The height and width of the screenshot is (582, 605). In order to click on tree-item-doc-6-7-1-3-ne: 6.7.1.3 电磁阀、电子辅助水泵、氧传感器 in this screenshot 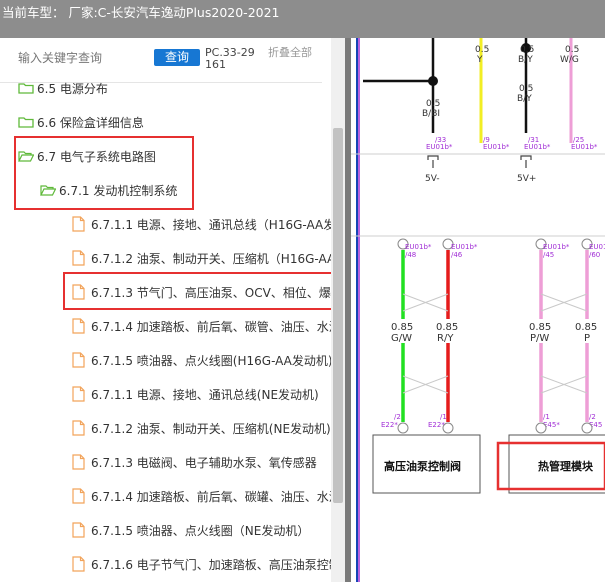, I will do `click(194, 462)`.